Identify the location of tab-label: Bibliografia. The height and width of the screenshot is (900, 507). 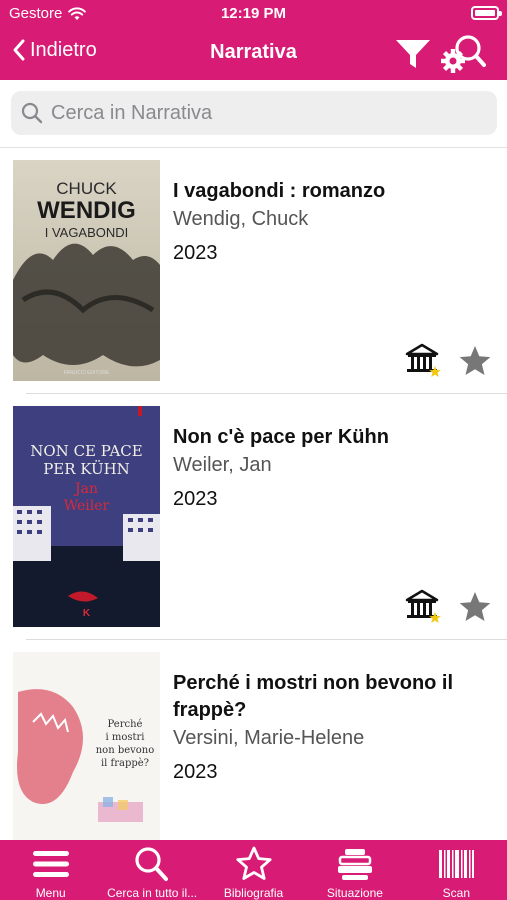
(253, 893).